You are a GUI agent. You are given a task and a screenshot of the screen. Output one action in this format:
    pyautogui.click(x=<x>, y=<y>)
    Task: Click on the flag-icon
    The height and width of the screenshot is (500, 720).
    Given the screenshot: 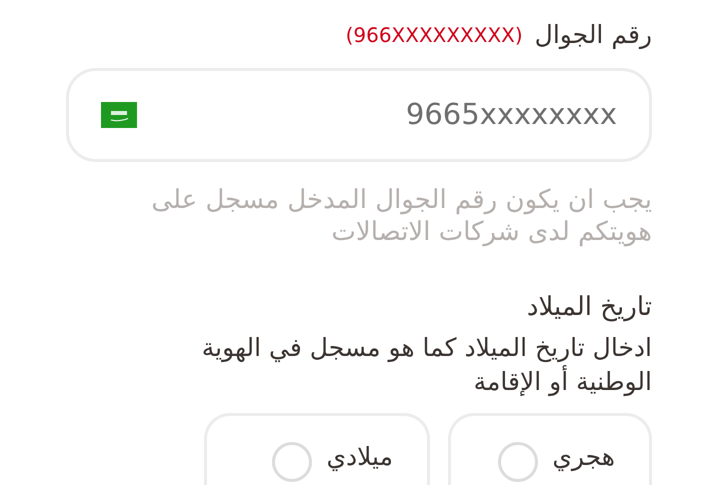 What is the action you would take?
    pyautogui.click(x=119, y=115)
    